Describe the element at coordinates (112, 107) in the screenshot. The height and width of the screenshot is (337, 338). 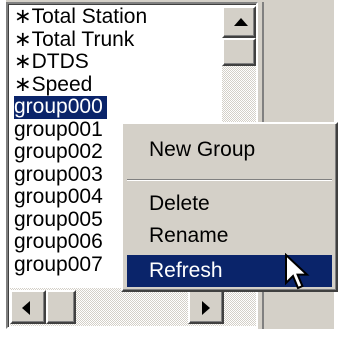
I see `list-item-group000-row: group000` at that location.